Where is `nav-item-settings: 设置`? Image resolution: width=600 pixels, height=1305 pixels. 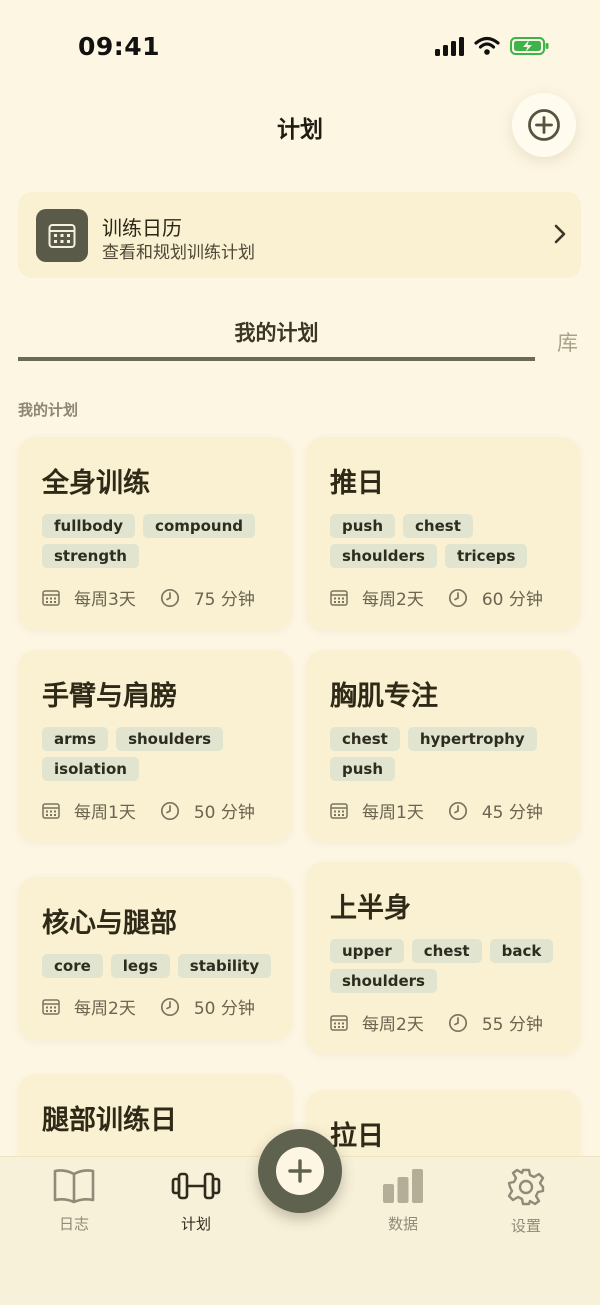
nav-item-settings: 设置 is located at coordinates (526, 1201).